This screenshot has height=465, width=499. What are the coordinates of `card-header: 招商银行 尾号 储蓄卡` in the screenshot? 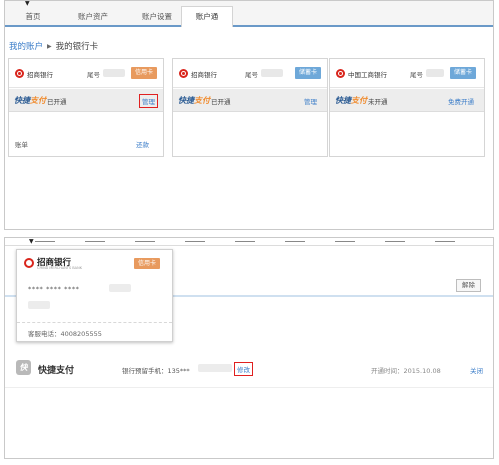 It's located at (250, 73).